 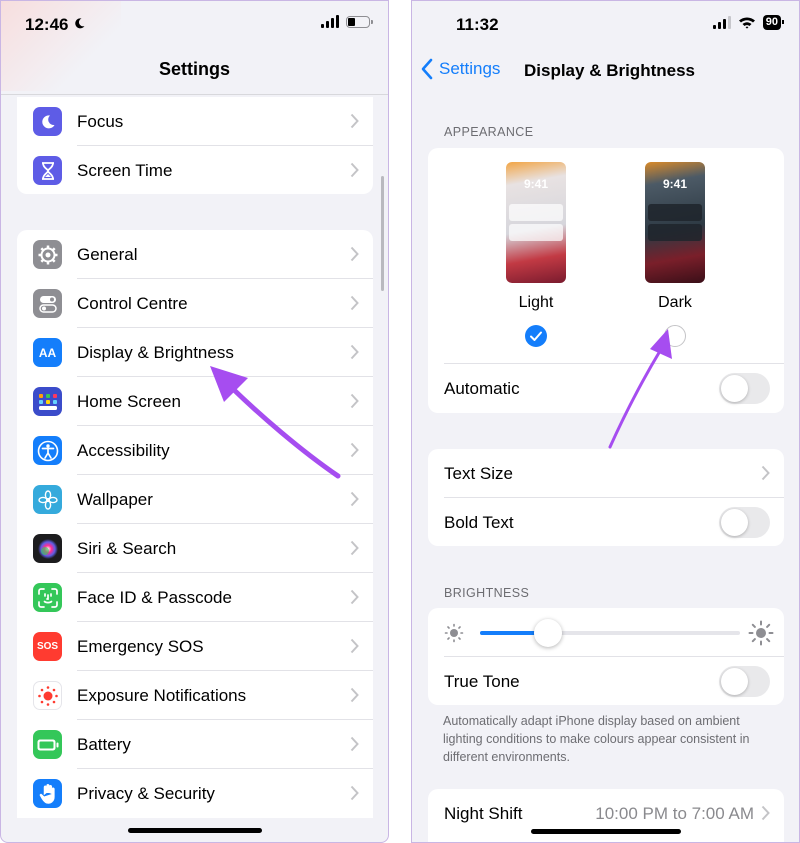 What do you see at coordinates (47, 548) in the screenshot?
I see `siri-icon` at bounding box center [47, 548].